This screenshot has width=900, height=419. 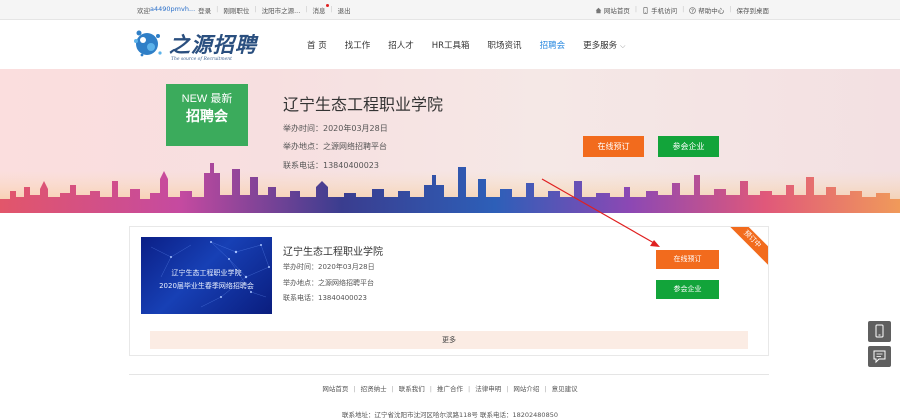 I want to click on more-services-label: 更多服务, so click(x=600, y=46).